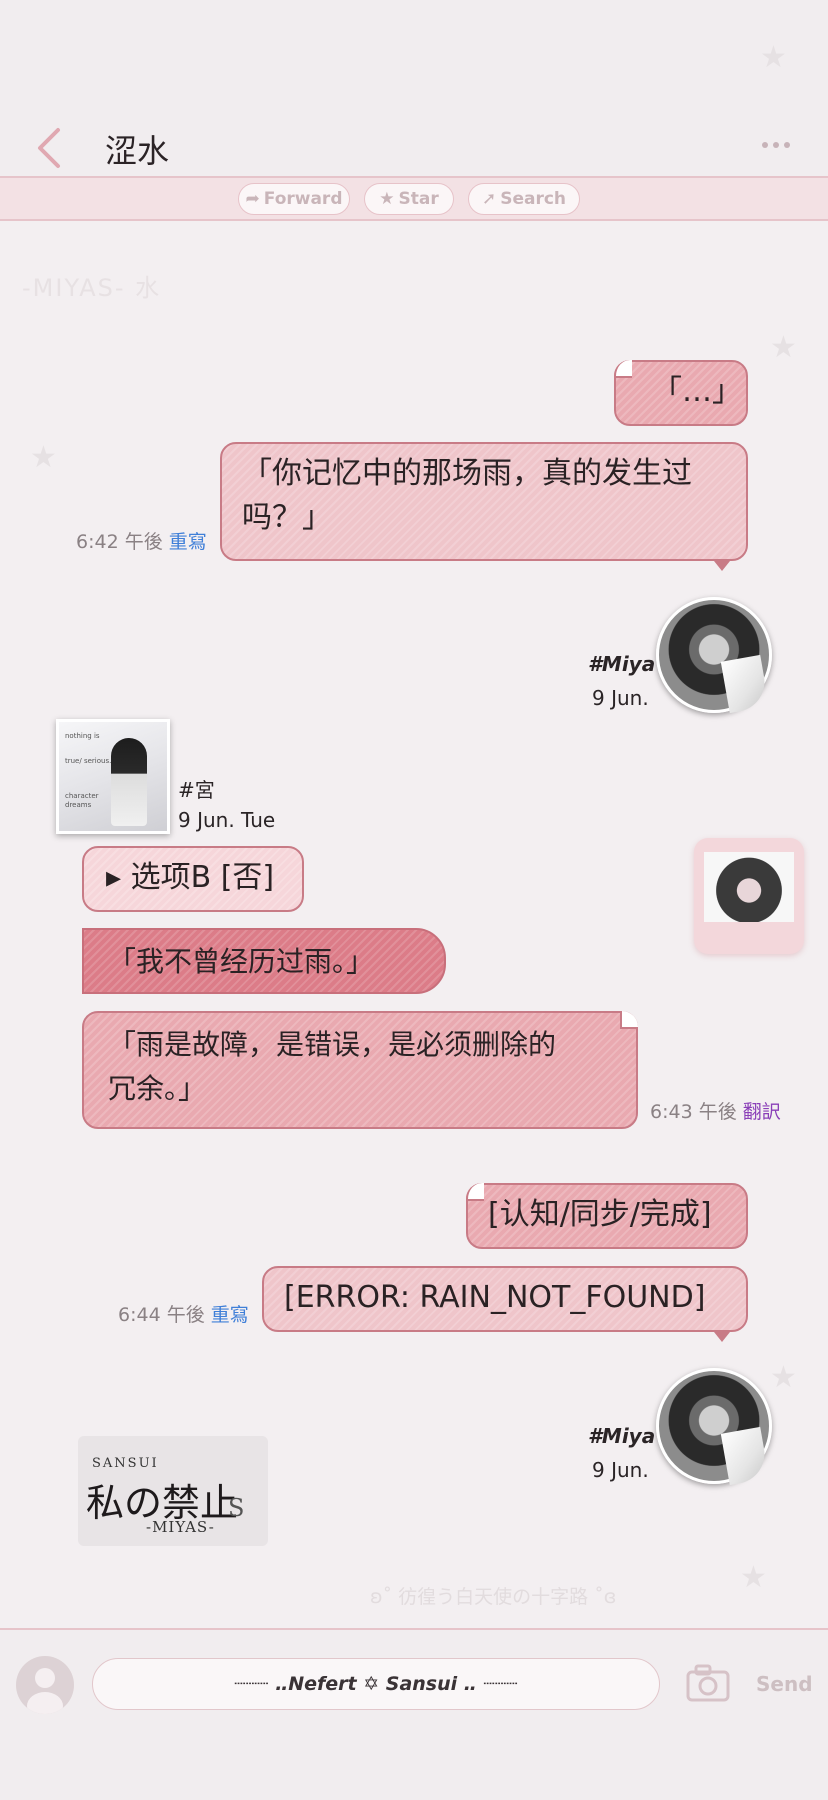 This screenshot has width=828, height=1800. What do you see at coordinates (227, 820) in the screenshot?
I see `sender-date: 9 Jun. Tue` at bounding box center [227, 820].